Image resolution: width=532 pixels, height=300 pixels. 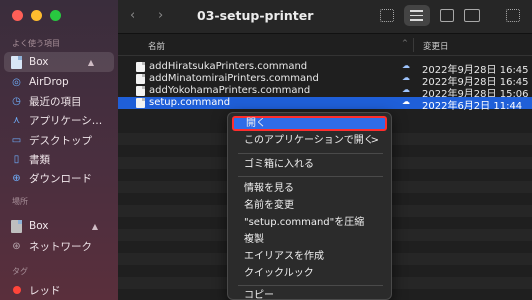 I want to click on sidebar-item-label: デスクトップ, so click(x=60, y=140).